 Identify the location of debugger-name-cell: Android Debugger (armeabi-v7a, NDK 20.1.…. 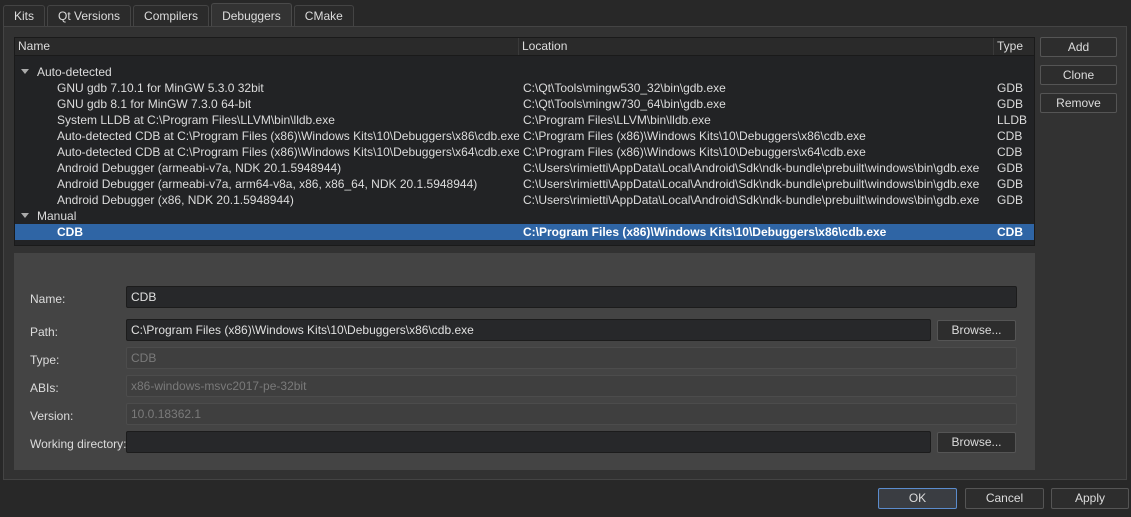
(199, 168).